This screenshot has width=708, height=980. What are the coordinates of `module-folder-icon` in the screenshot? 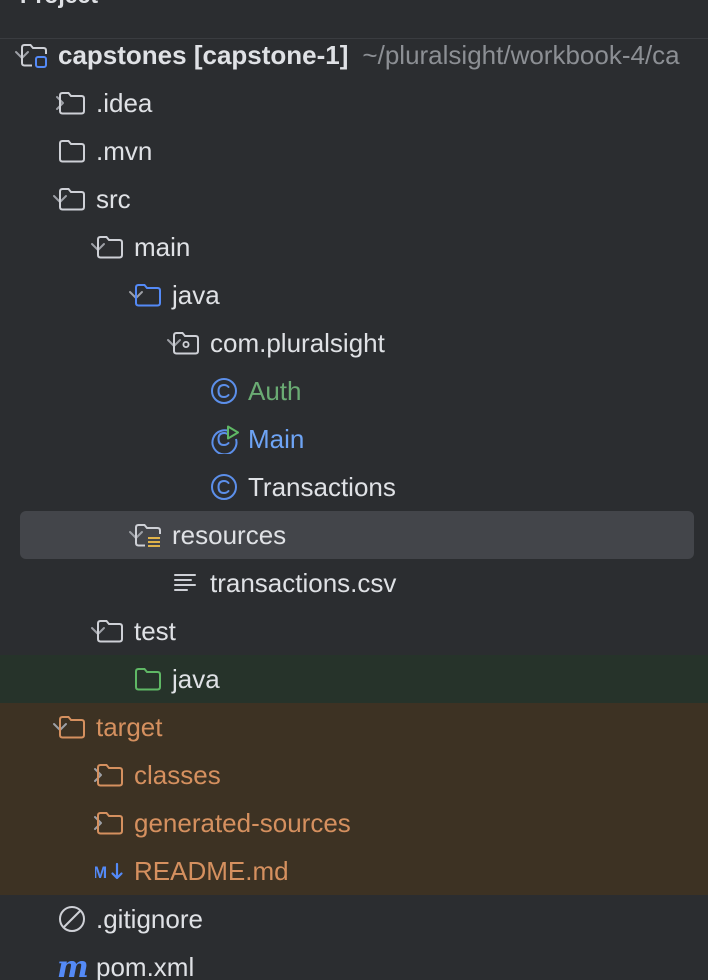 It's located at (34, 56).